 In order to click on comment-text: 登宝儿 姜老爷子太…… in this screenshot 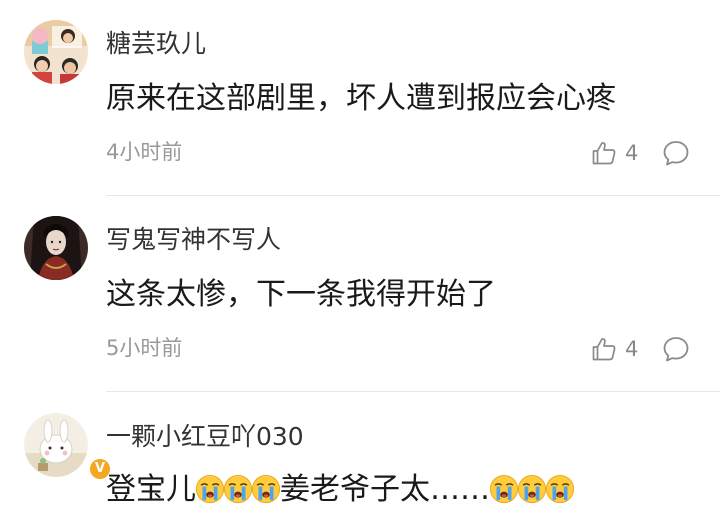, I will do `click(340, 490)`.